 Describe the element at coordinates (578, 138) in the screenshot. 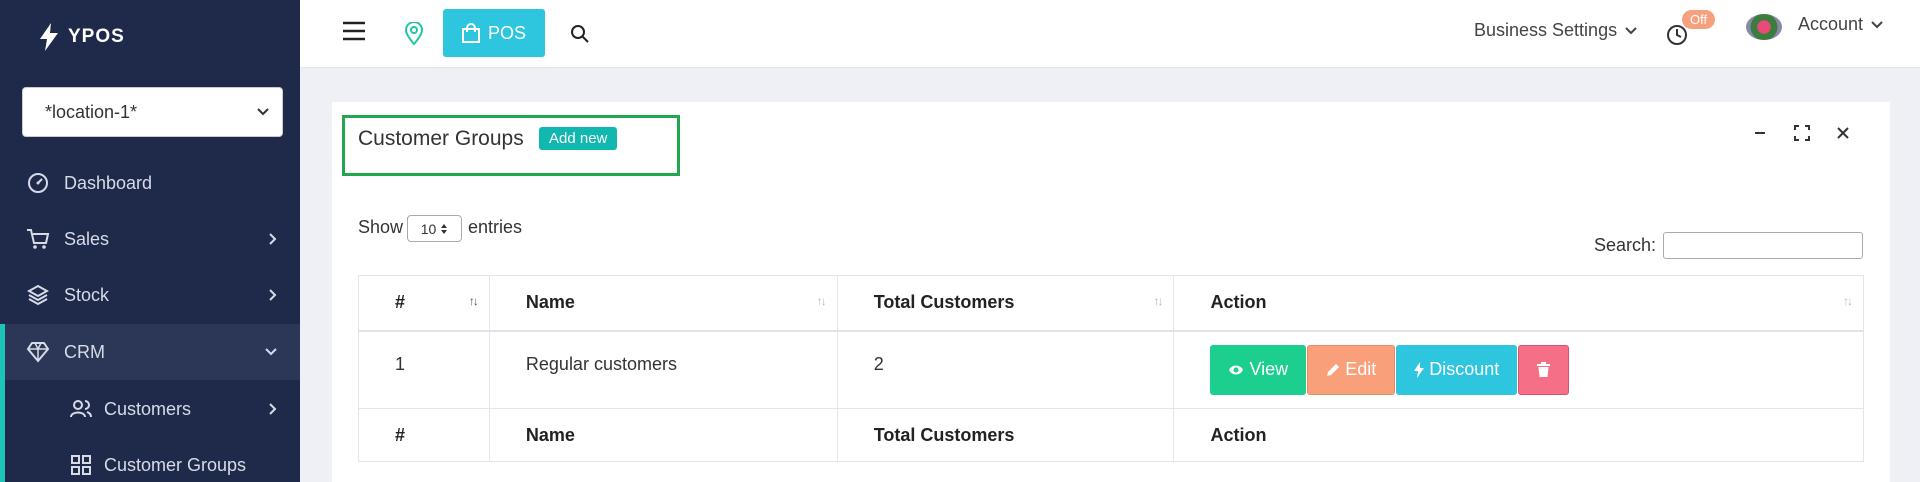

I see `add-new-button: Add new` at that location.